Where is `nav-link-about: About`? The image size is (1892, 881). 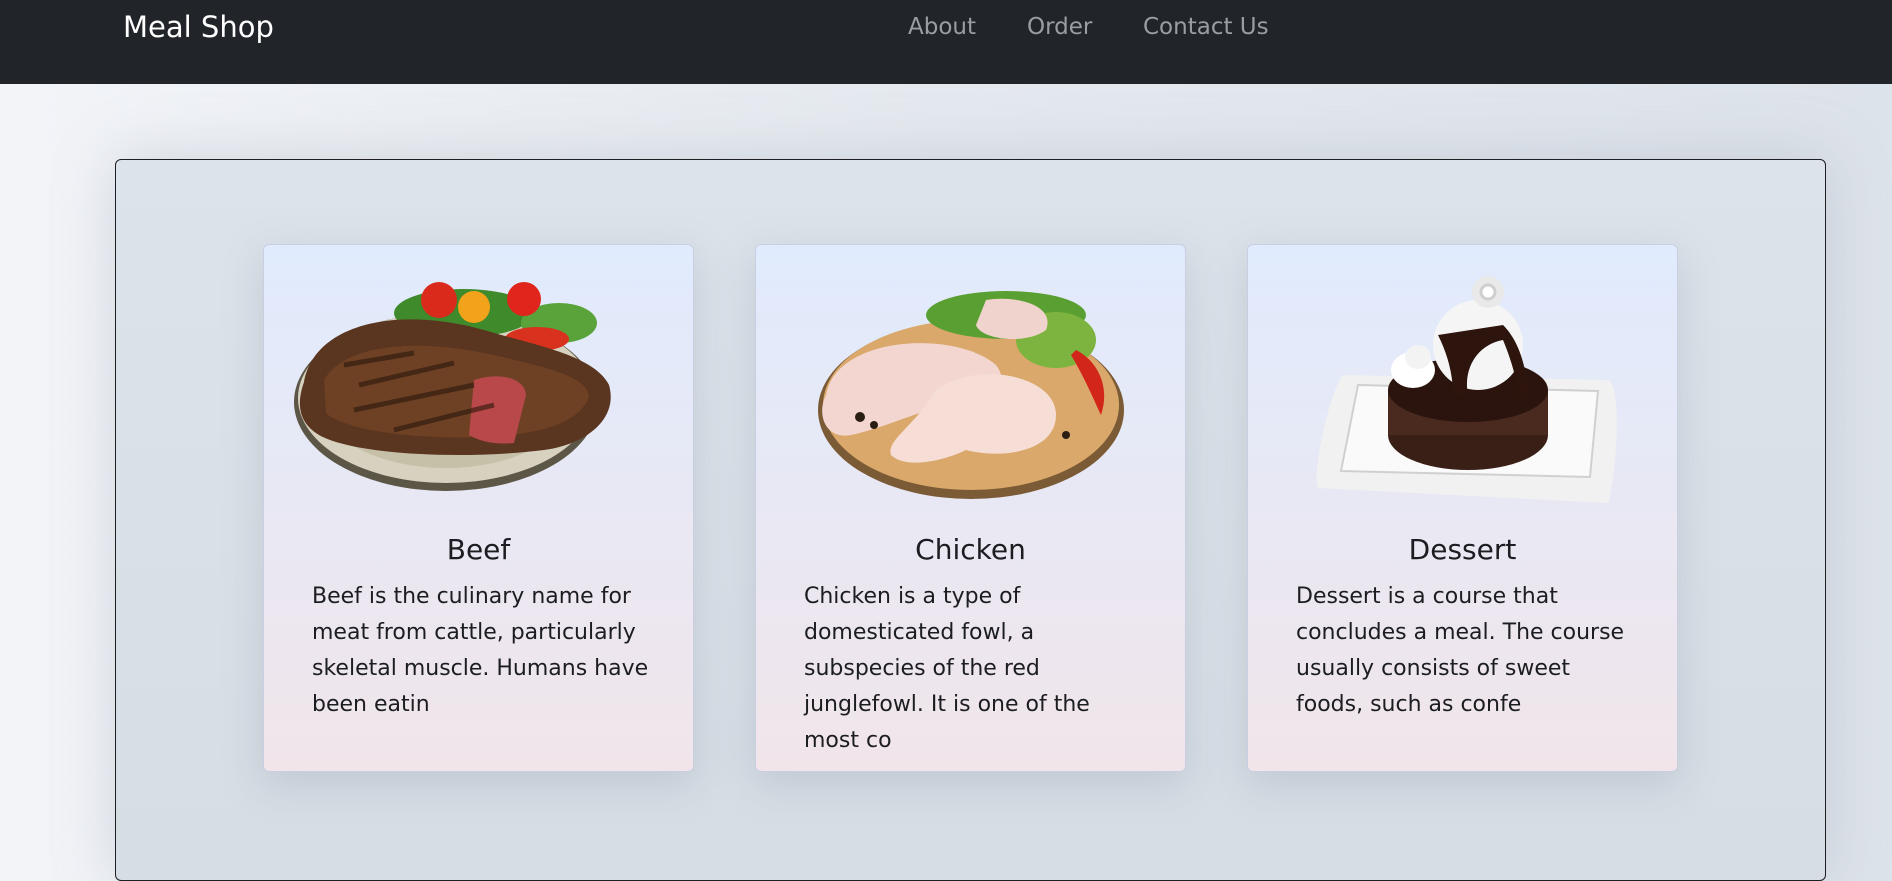 nav-link-about: About is located at coordinates (942, 27).